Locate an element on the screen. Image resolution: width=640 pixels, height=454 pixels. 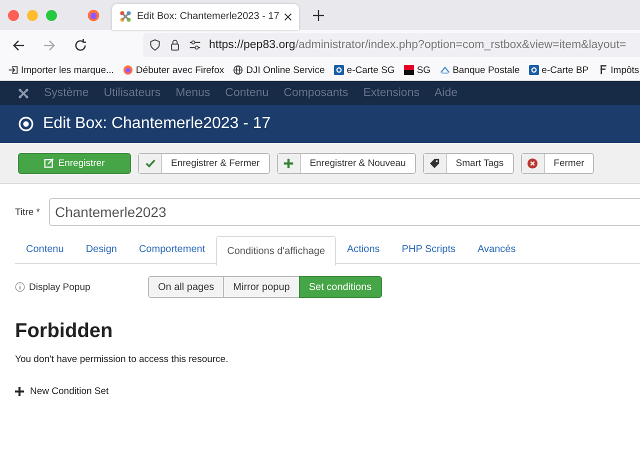
bookmark: SG is located at coordinates (417, 70).